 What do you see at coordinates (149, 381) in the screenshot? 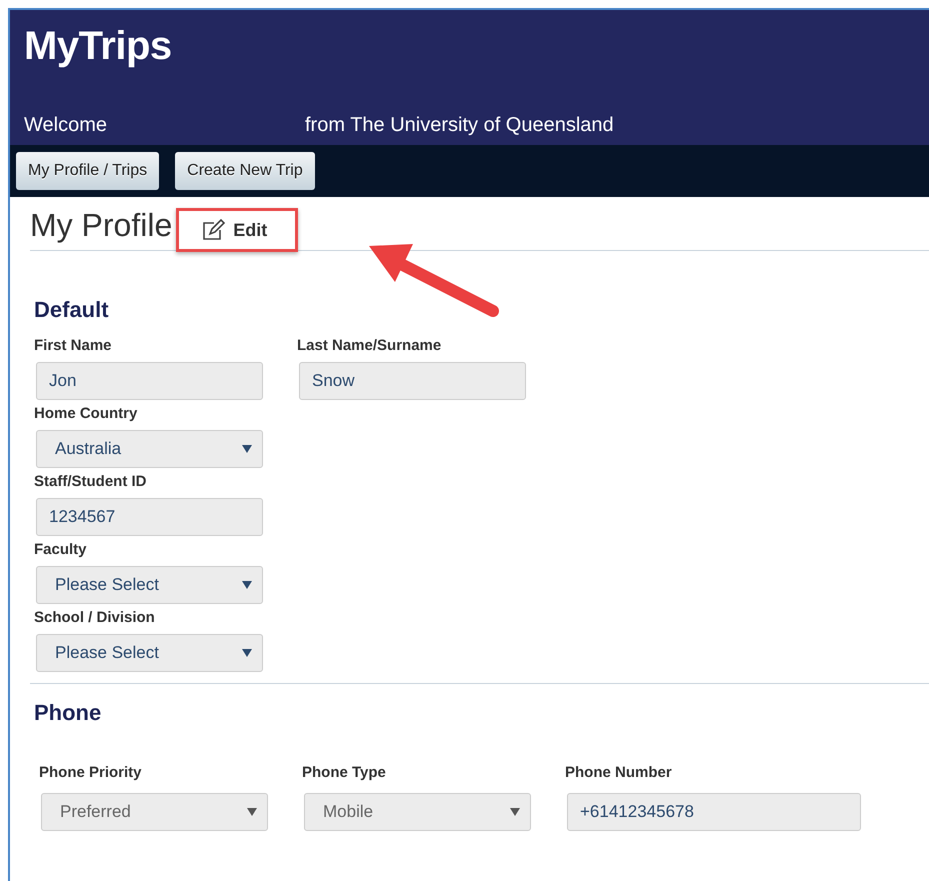
I see `input-field: Jon` at bounding box center [149, 381].